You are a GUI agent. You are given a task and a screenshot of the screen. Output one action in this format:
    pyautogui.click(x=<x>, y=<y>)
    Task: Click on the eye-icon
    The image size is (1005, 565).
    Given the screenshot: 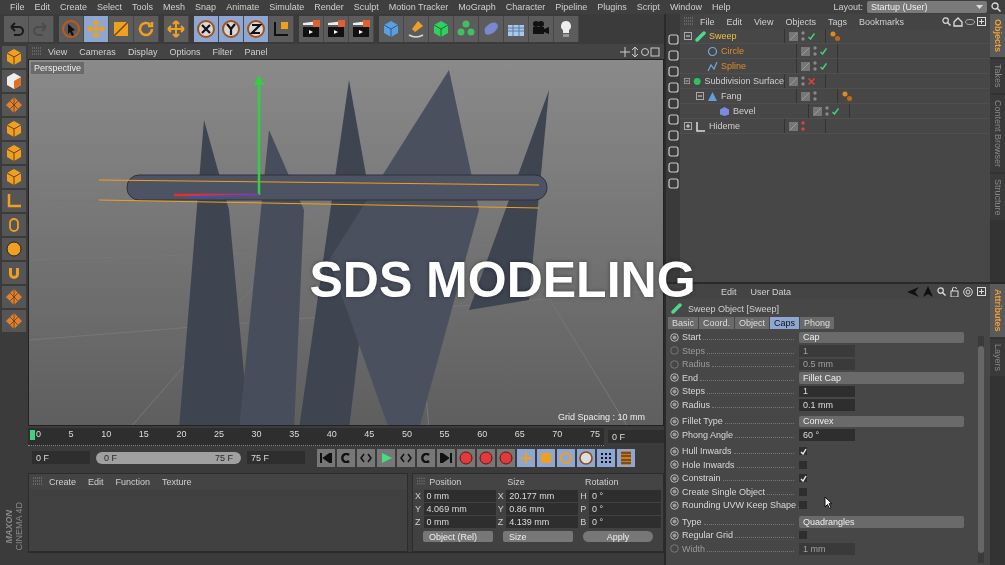 What is the action you would take?
    pyautogui.click(x=970, y=21)
    